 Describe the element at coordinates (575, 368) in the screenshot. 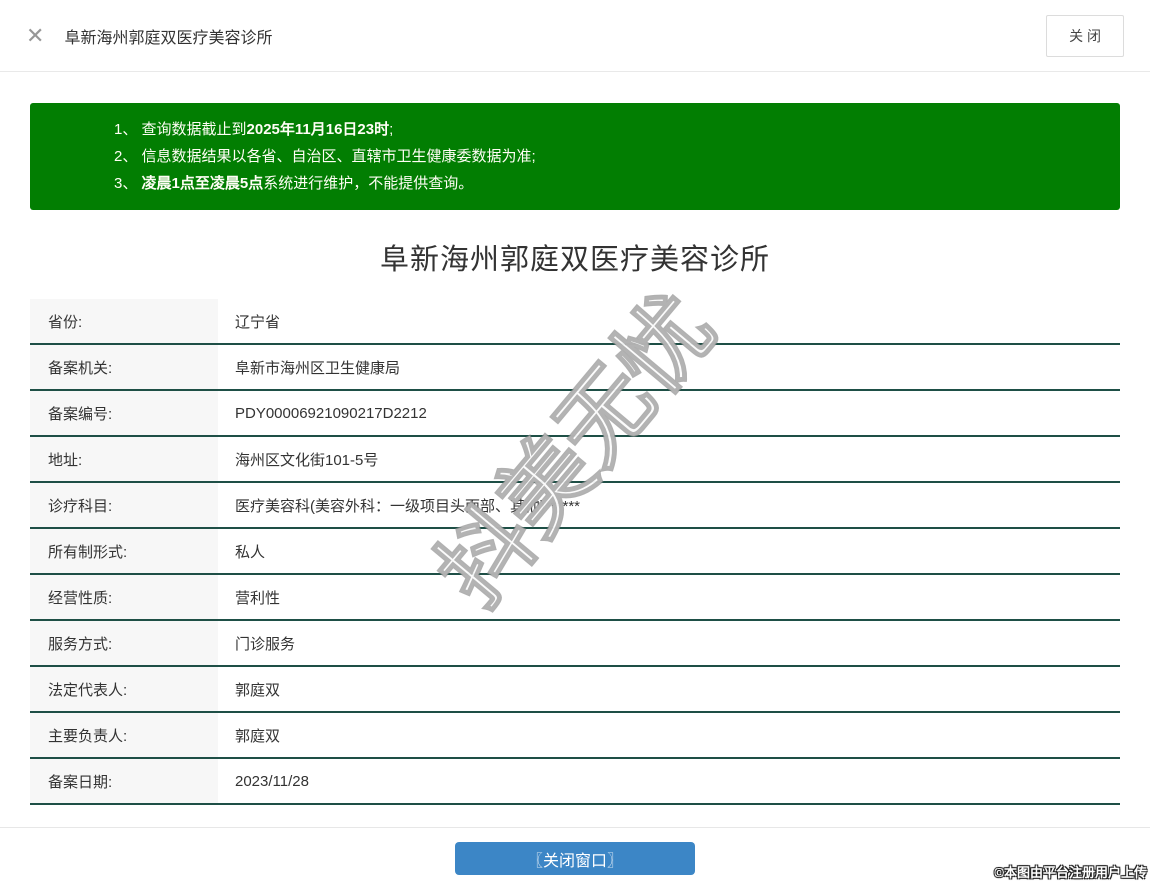

I see `table-row-registration-authority: 备案机关: 阜新市海州区卫生健康局` at that location.